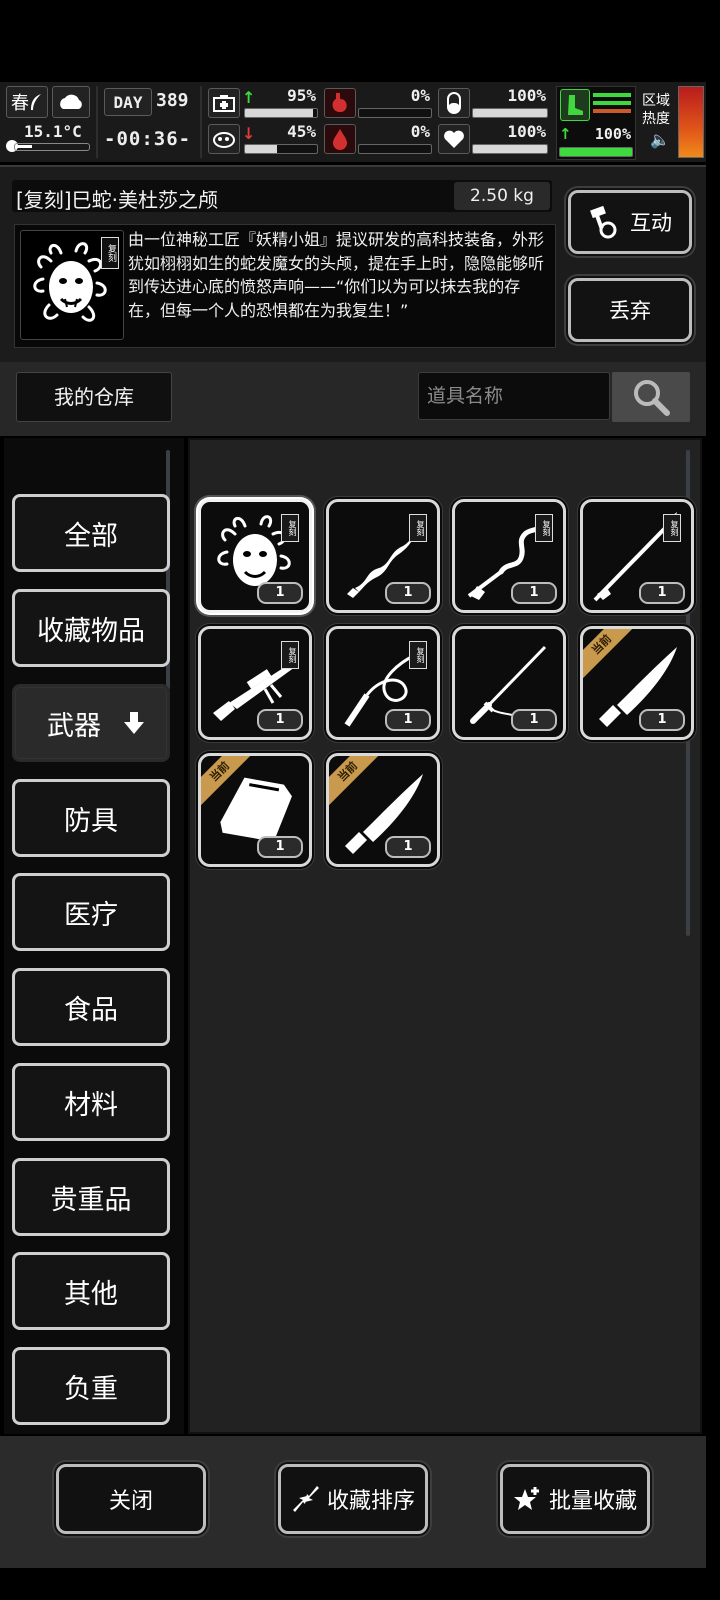 The image size is (720, 1600). I want to click on discard-button: 丢弃, so click(630, 310).